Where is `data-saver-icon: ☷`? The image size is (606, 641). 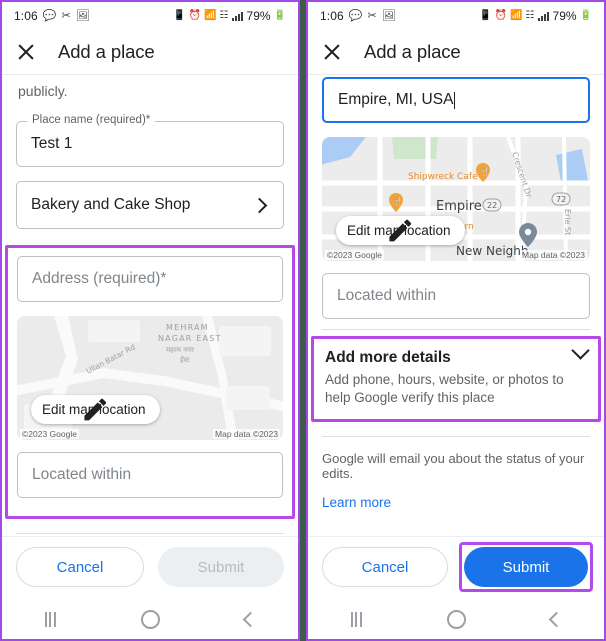 data-saver-icon: ☷ is located at coordinates (530, 15).